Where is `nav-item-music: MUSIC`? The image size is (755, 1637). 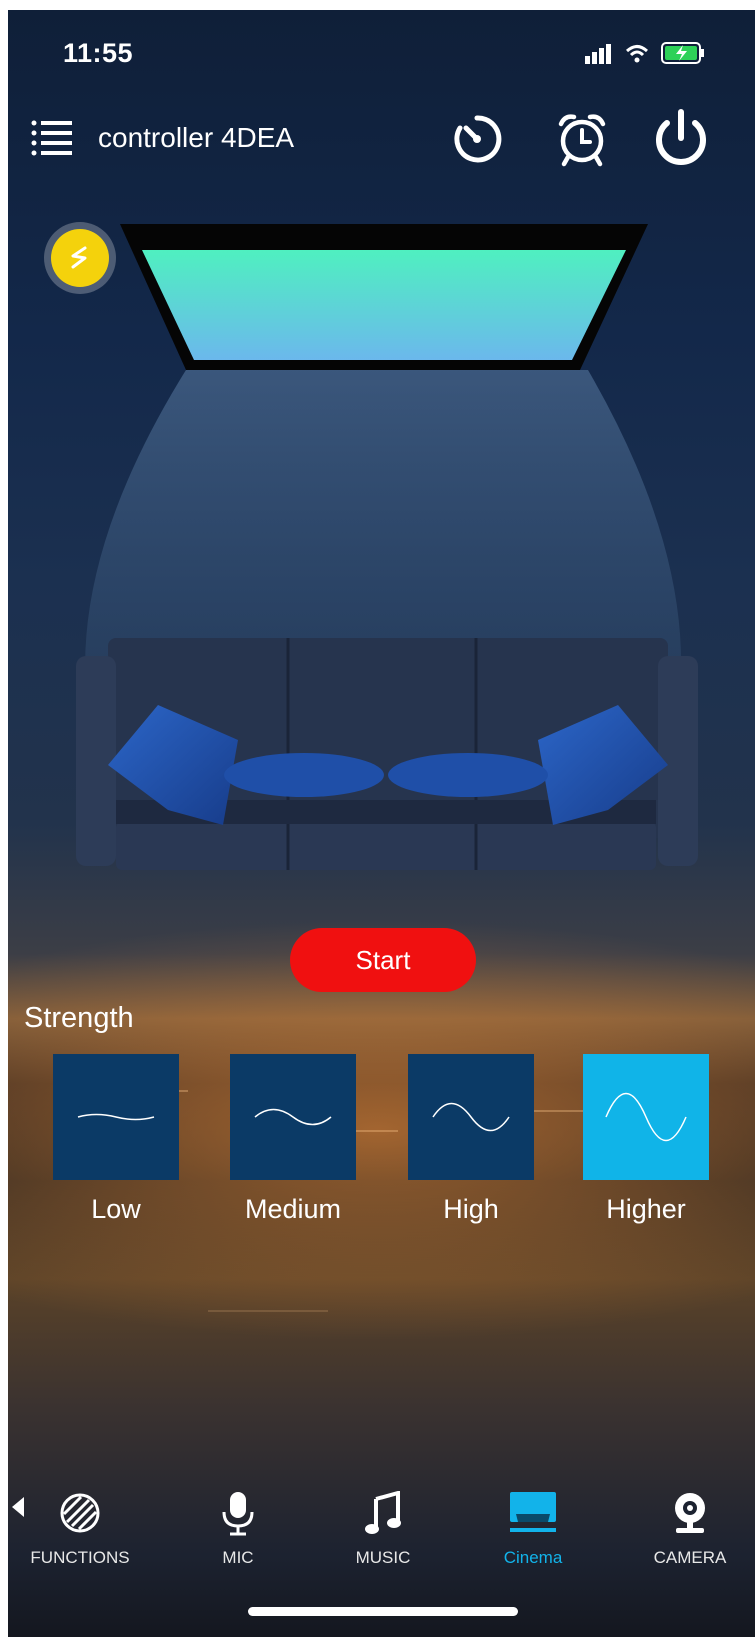 nav-item-music: MUSIC is located at coordinates (383, 1538).